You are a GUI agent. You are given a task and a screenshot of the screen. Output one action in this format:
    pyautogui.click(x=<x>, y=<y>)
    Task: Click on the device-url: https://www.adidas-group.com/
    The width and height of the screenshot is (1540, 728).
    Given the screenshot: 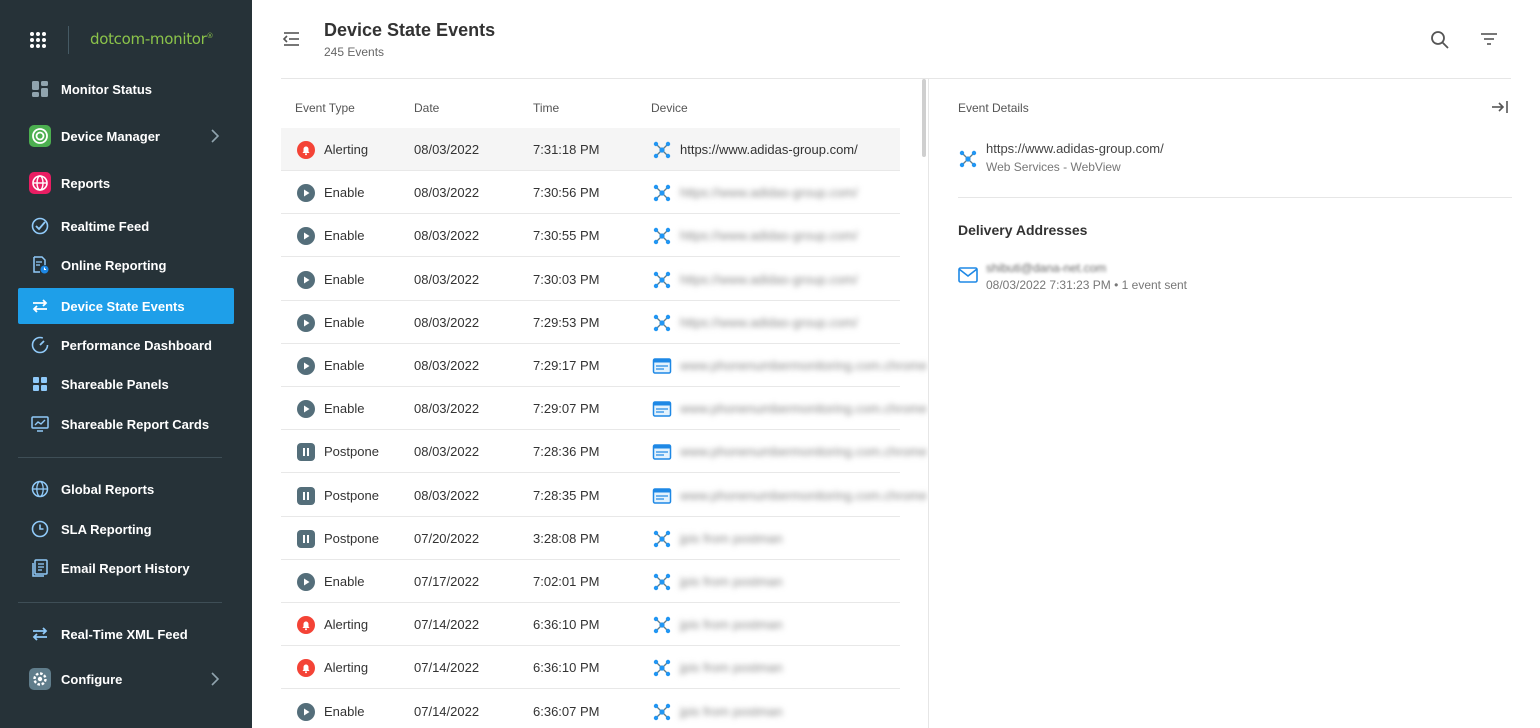 What is the action you would take?
    pyautogui.click(x=1075, y=148)
    